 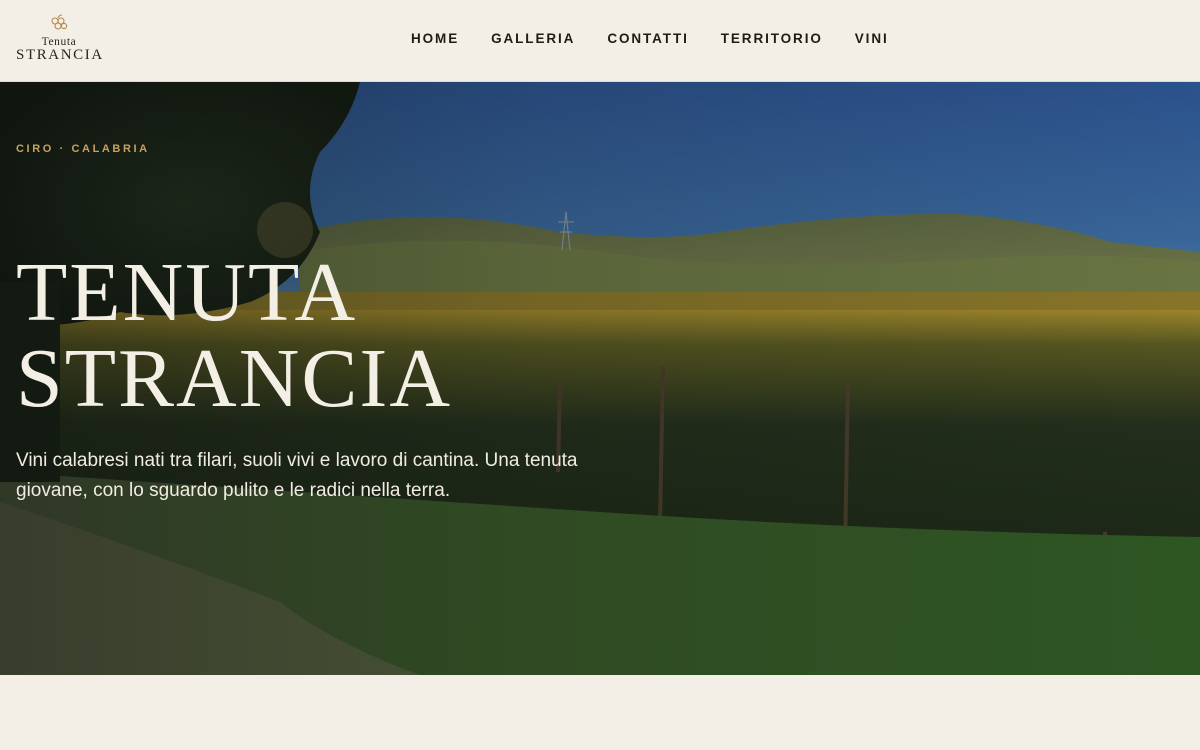 I want to click on hero-location: CIRO · CALABRIA, so click(x=83, y=149).